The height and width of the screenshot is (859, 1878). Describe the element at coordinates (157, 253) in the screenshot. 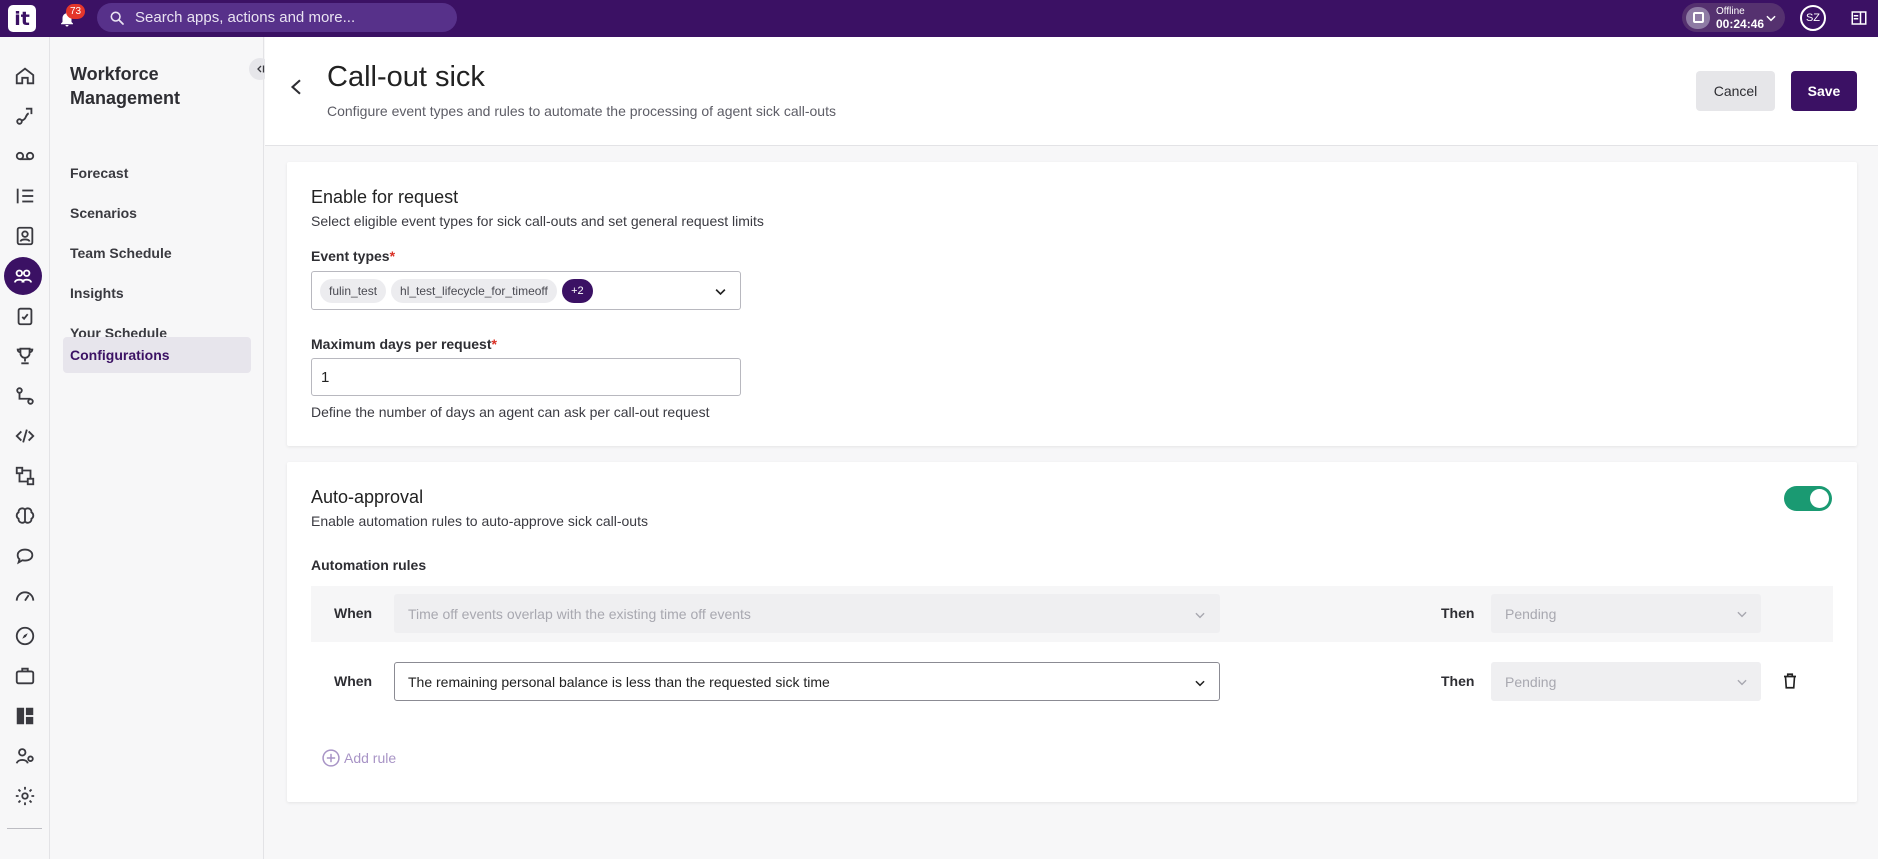

I see `nav-item-team-schedule: Team Schedule` at that location.